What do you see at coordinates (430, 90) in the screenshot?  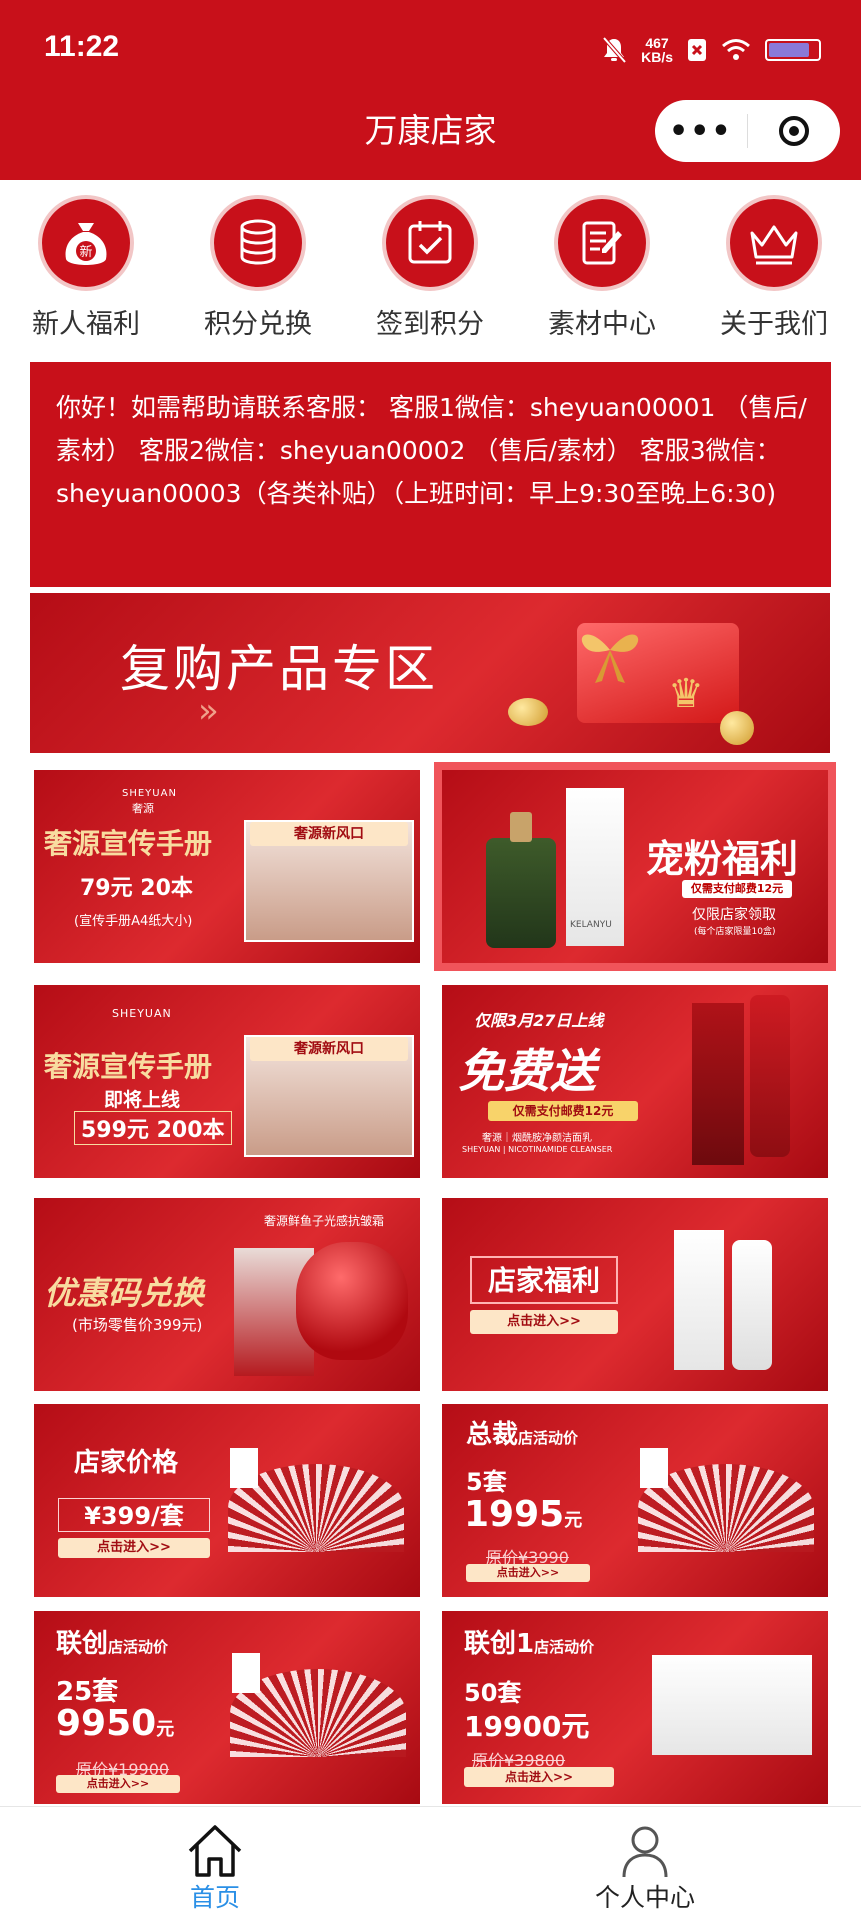 I see `top-bar: 11:22 467 KB/s 万康店家 •••` at bounding box center [430, 90].